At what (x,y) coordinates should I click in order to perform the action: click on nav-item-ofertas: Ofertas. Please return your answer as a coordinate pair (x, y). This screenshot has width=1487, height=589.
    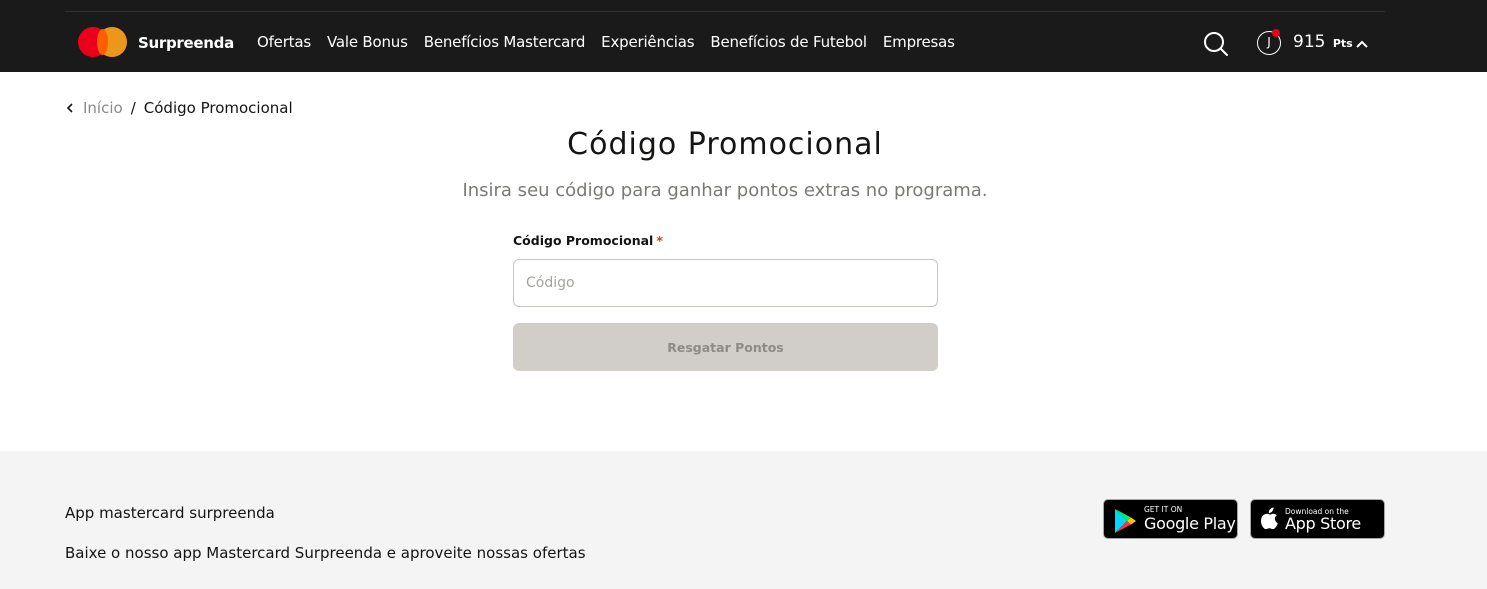
    Looking at the image, I should click on (284, 42).